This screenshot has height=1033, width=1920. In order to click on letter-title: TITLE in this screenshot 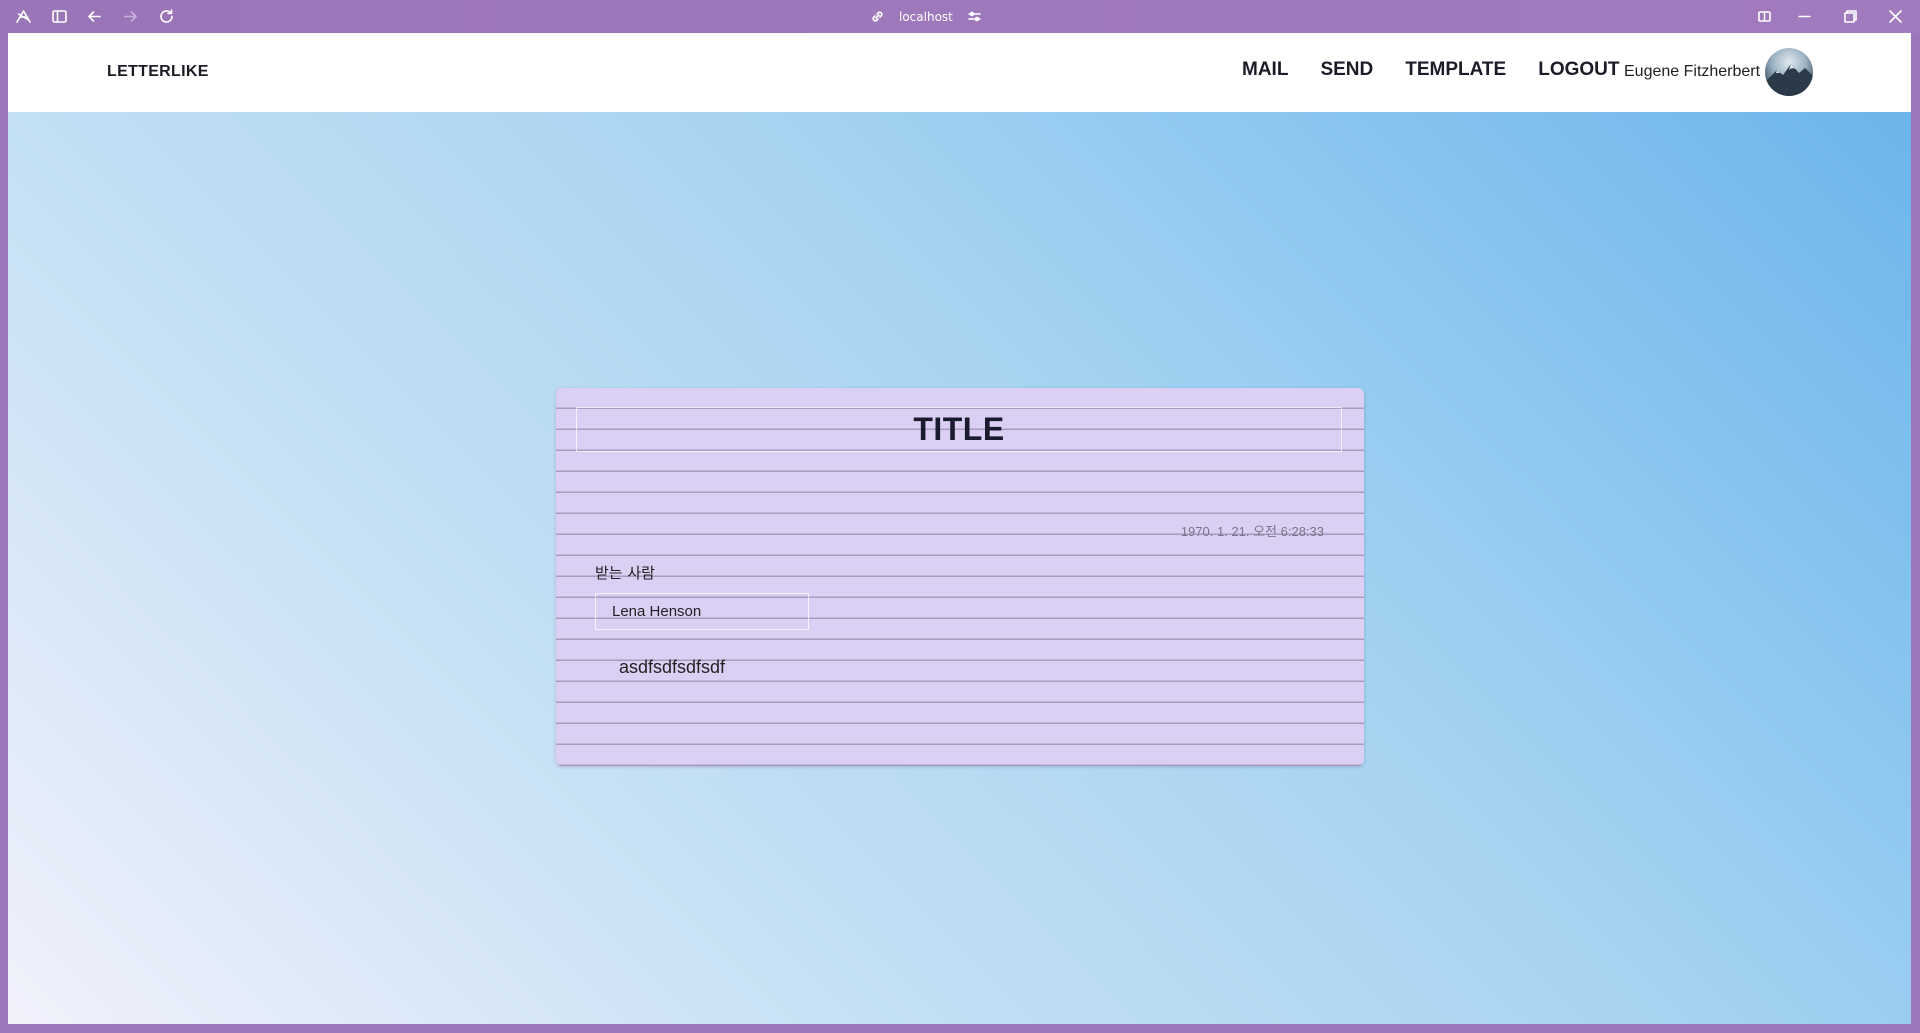, I will do `click(959, 429)`.